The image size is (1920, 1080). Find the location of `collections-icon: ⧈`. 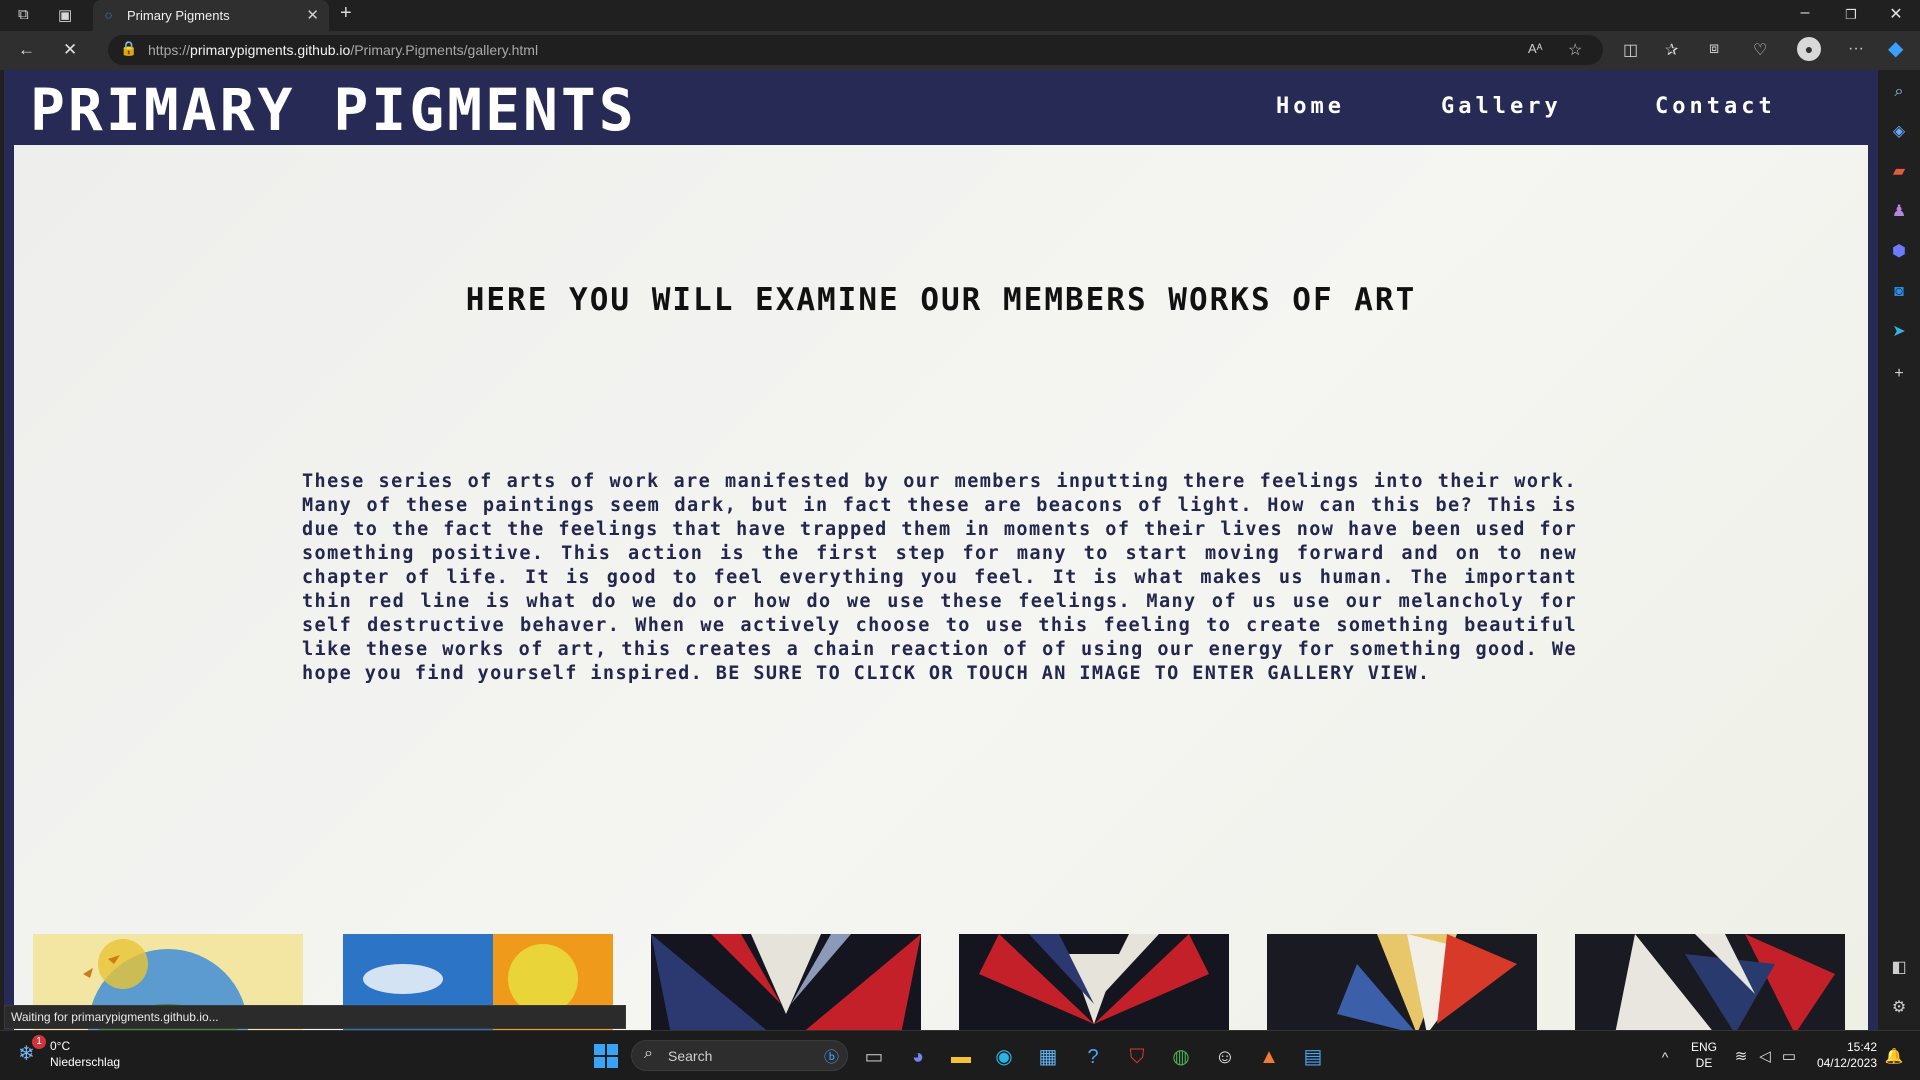

collections-icon: ⧈ is located at coordinates (1714, 49).